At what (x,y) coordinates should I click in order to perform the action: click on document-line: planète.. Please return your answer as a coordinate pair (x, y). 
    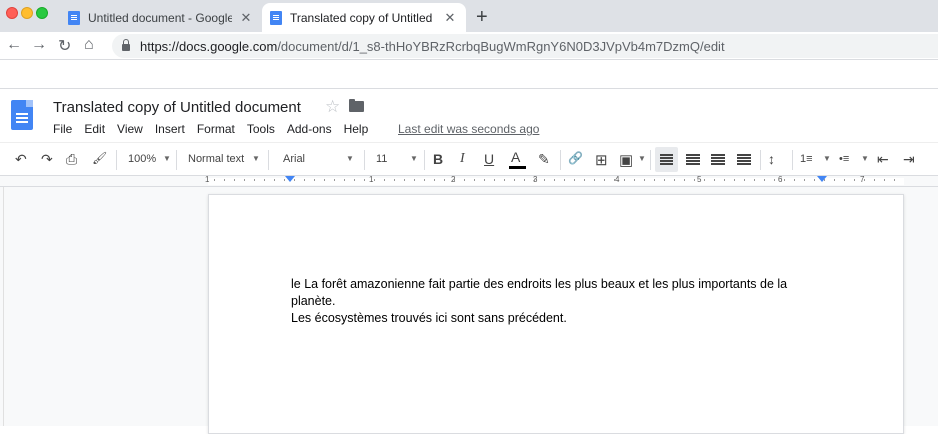
    Looking at the image, I should click on (313, 301).